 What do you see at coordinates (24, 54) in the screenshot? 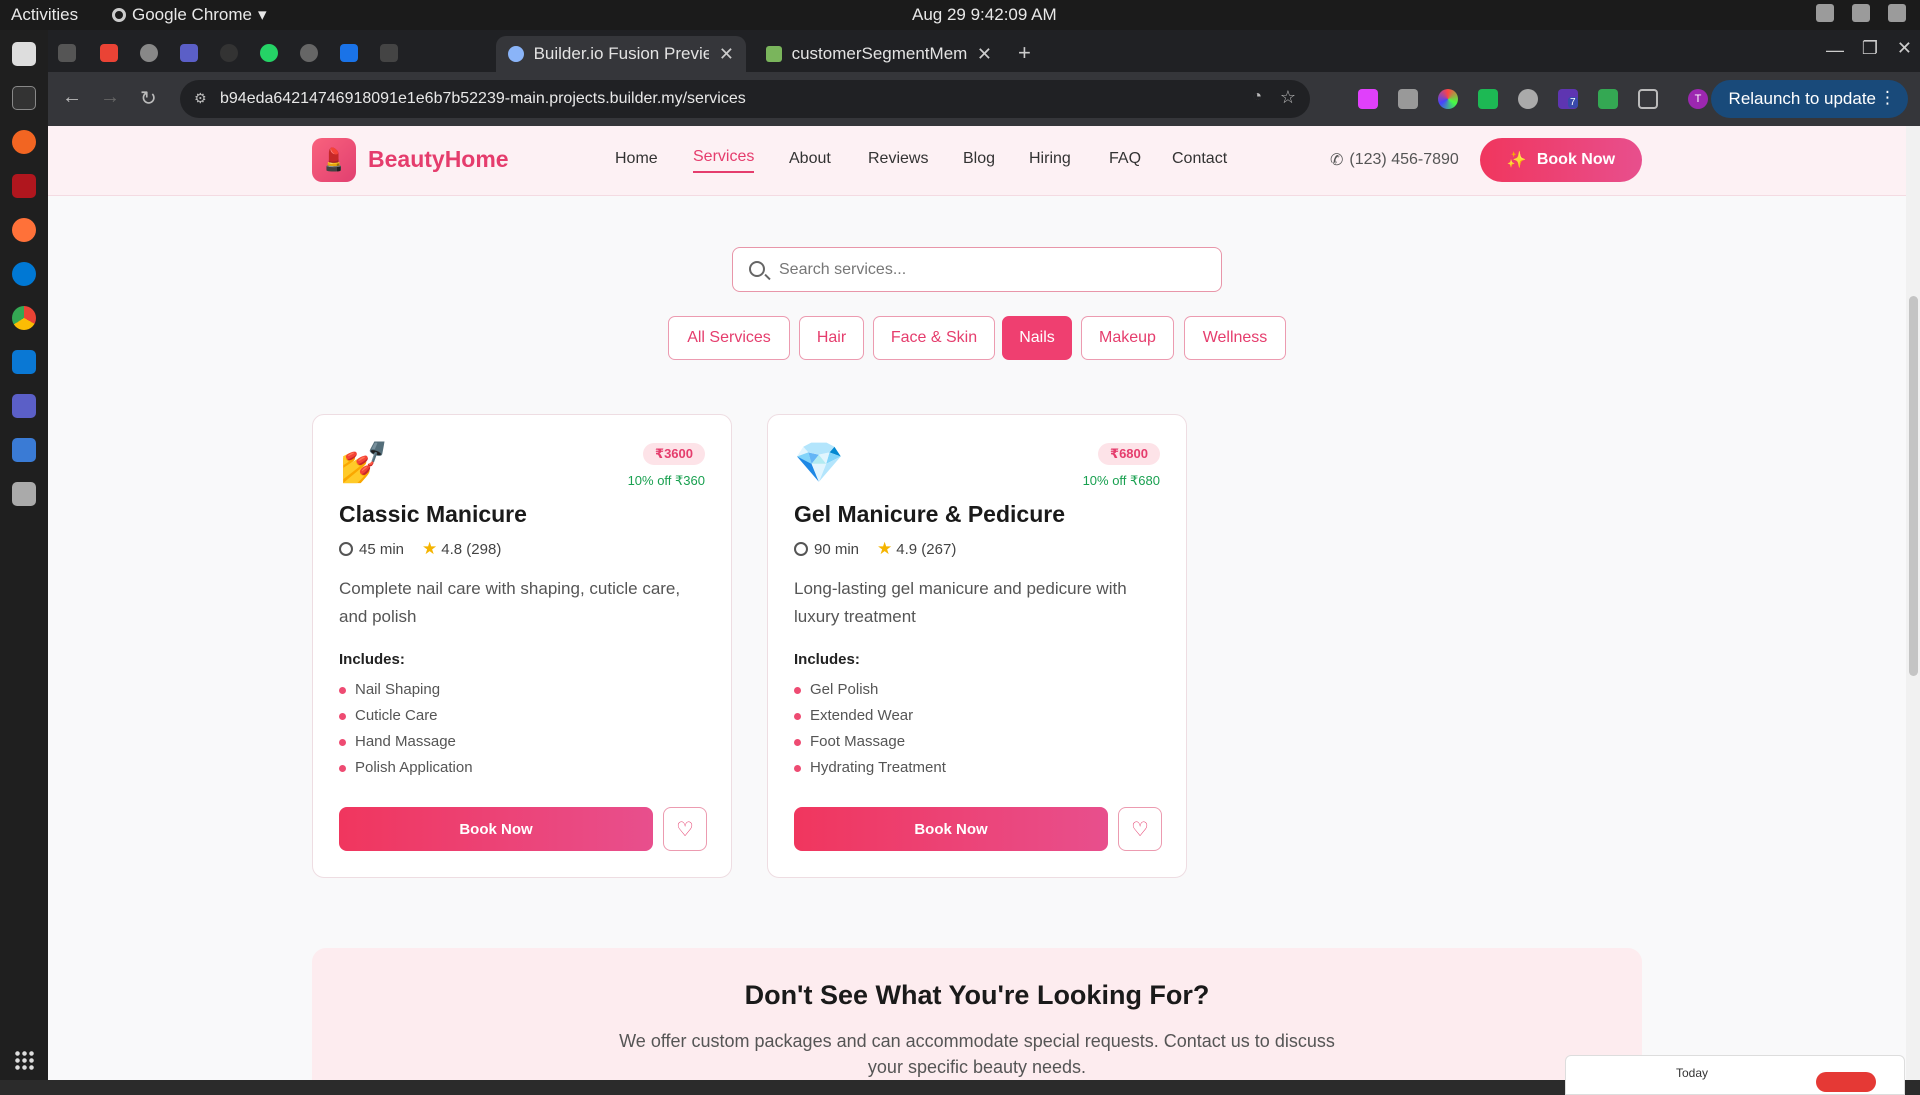
I see `files-icon` at bounding box center [24, 54].